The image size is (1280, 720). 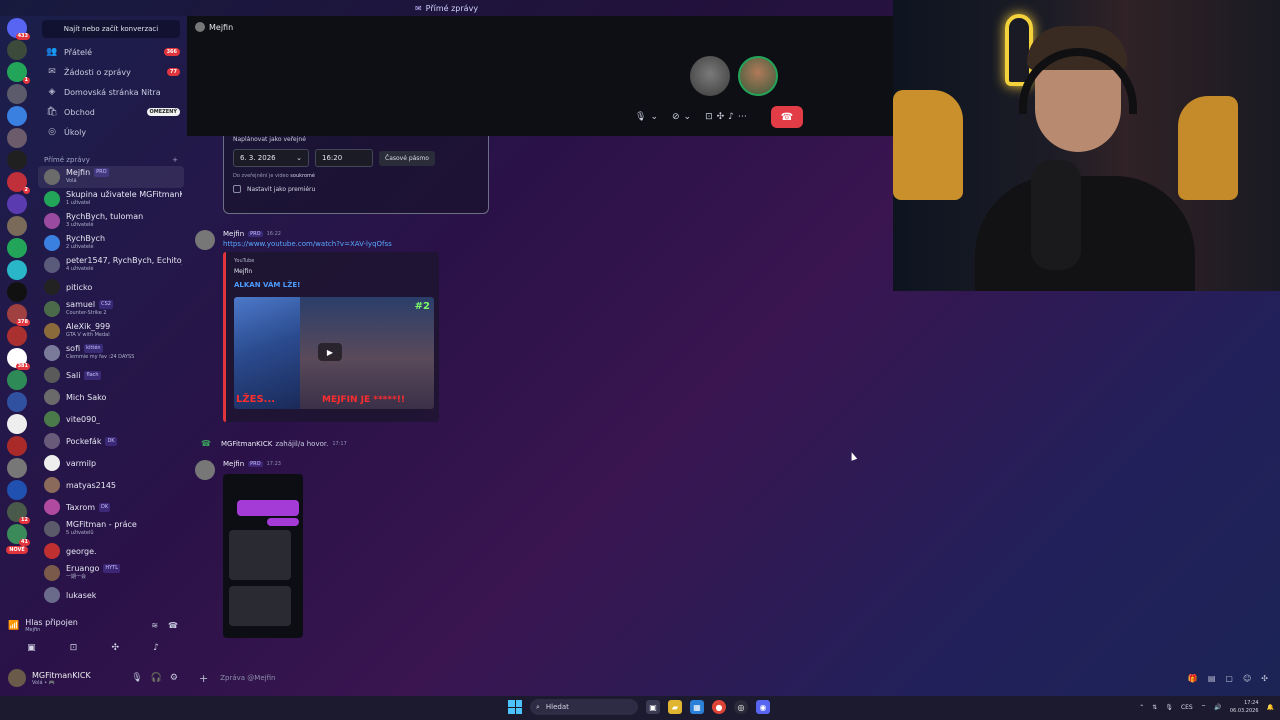 I want to click on sidebar-nav-item: ◈ Domovská stránka Nitra, so click(x=111, y=92).